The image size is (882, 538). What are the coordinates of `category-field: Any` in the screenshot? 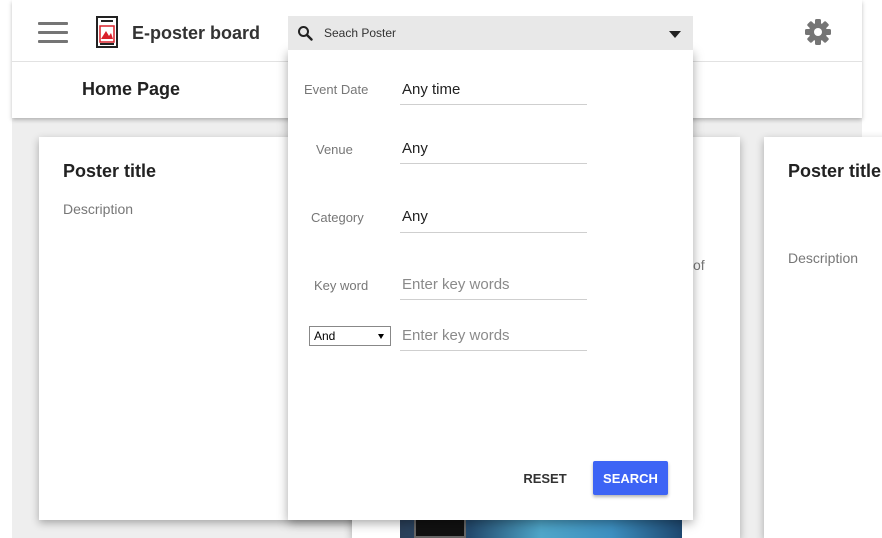 It's located at (415, 216).